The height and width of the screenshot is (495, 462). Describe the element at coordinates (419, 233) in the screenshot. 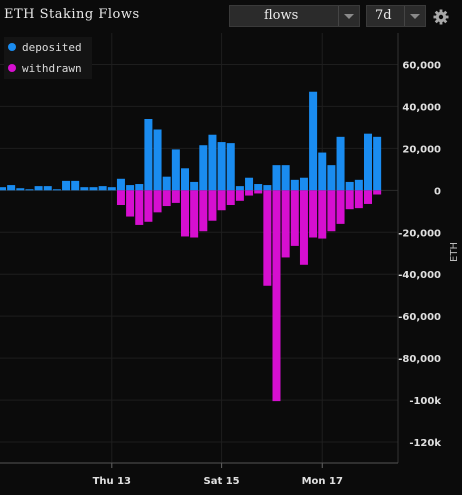

I see `y-tick-label: -20,000` at that location.